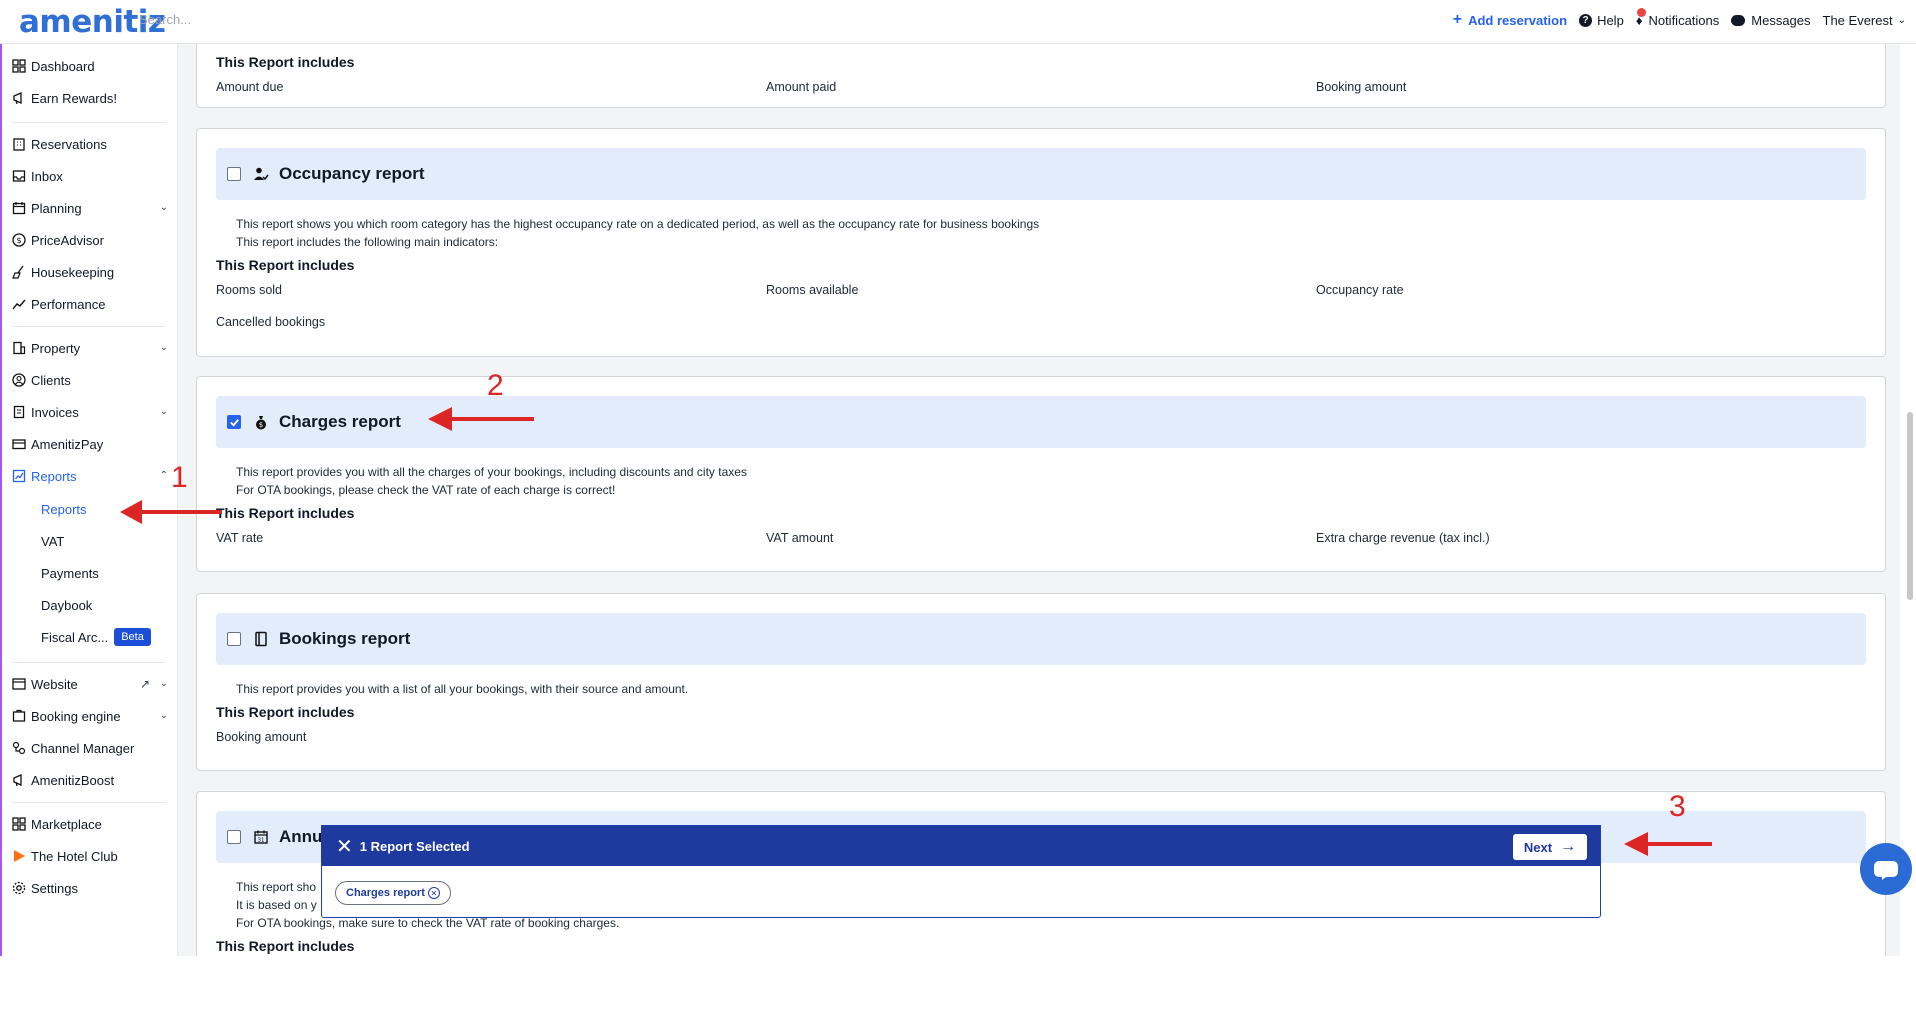 The image size is (1916, 1018). I want to click on annotation-number-1: 1, so click(179, 477).